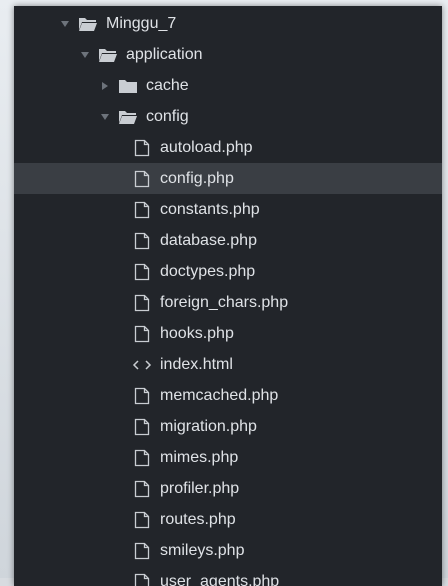  Describe the element at coordinates (202, 551) in the screenshot. I see `tree-item-label: smileys.php` at that location.